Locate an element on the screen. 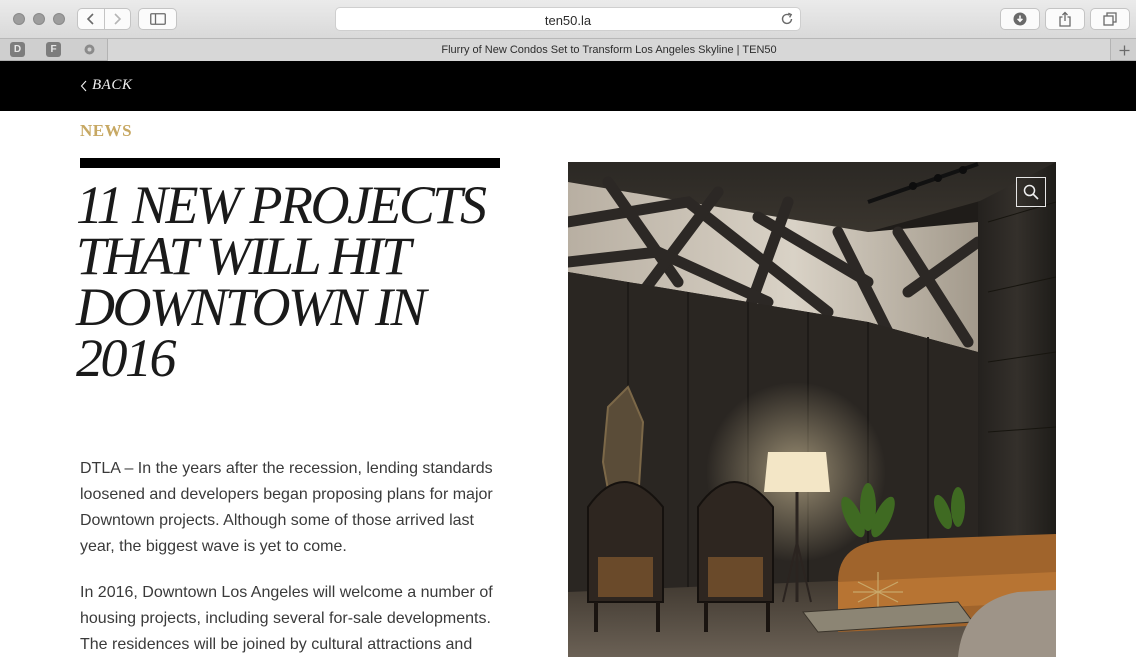  back-label: BACK is located at coordinates (112, 85).